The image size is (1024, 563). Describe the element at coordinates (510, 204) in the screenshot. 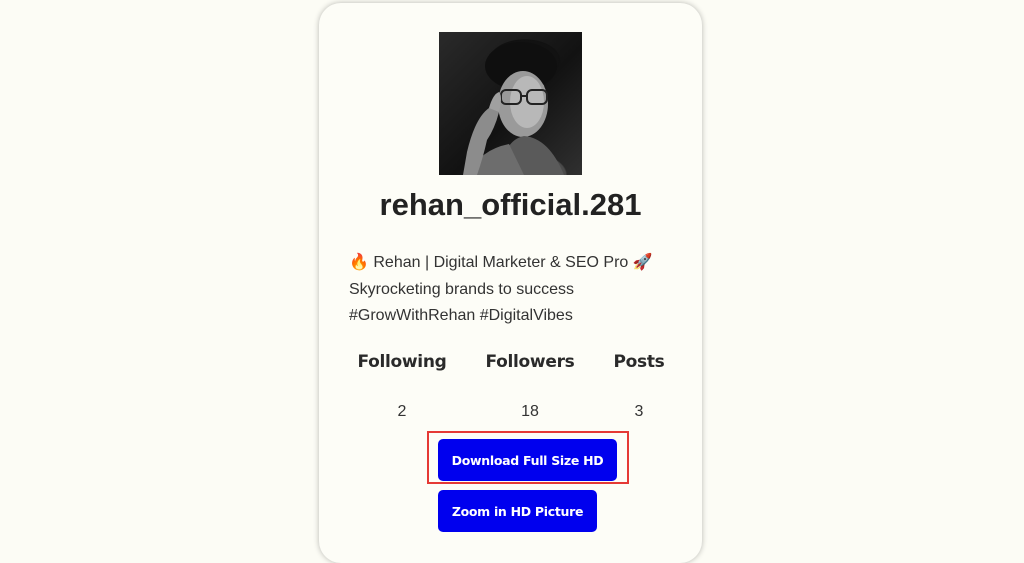

I see `username-heading: rehan_official.281` at that location.